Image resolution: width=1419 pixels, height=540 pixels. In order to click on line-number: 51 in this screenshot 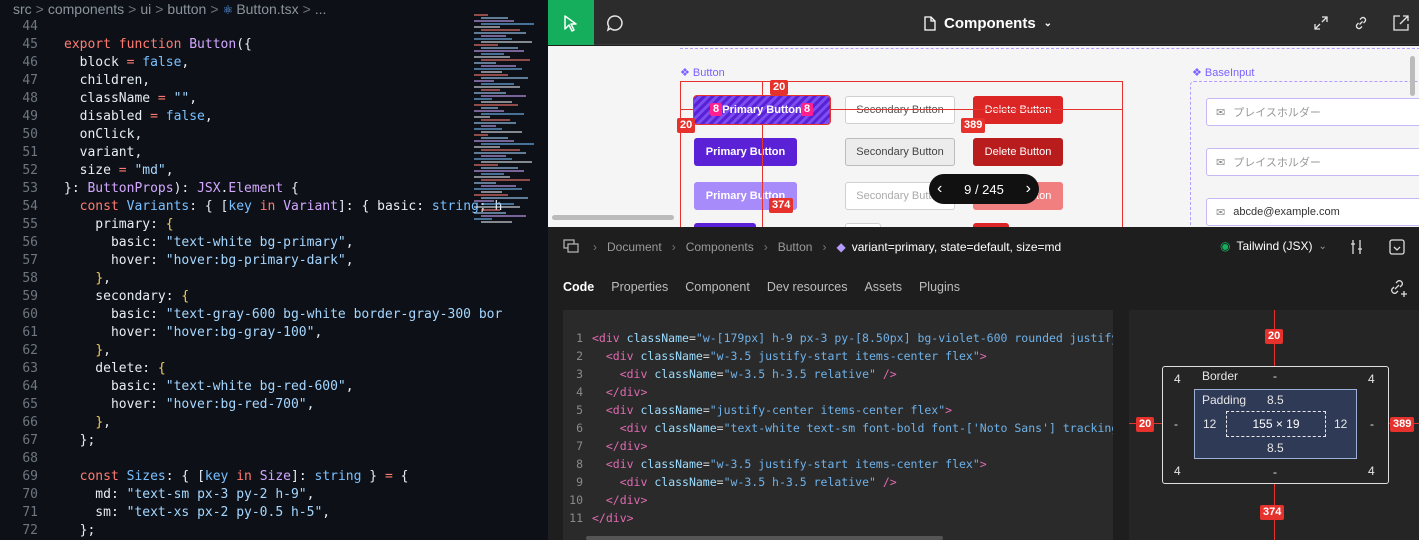, I will do `click(30, 152)`.